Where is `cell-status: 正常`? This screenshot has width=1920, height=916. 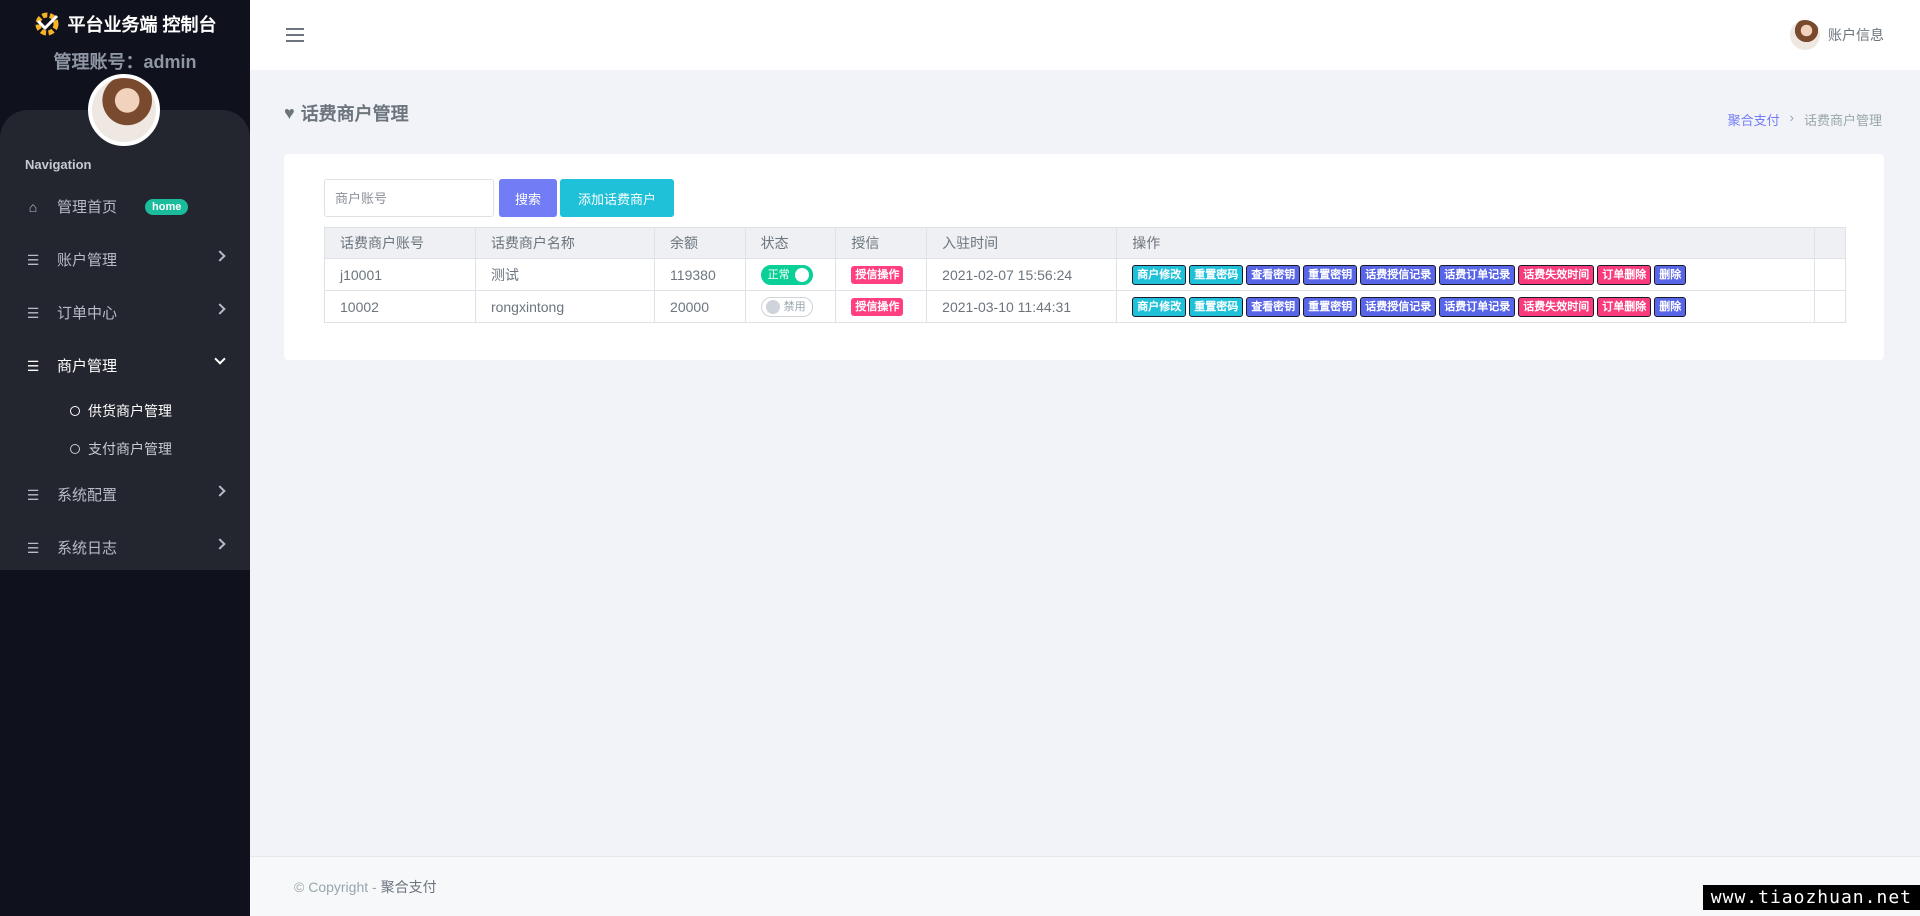 cell-status: 正常 is located at coordinates (790, 274).